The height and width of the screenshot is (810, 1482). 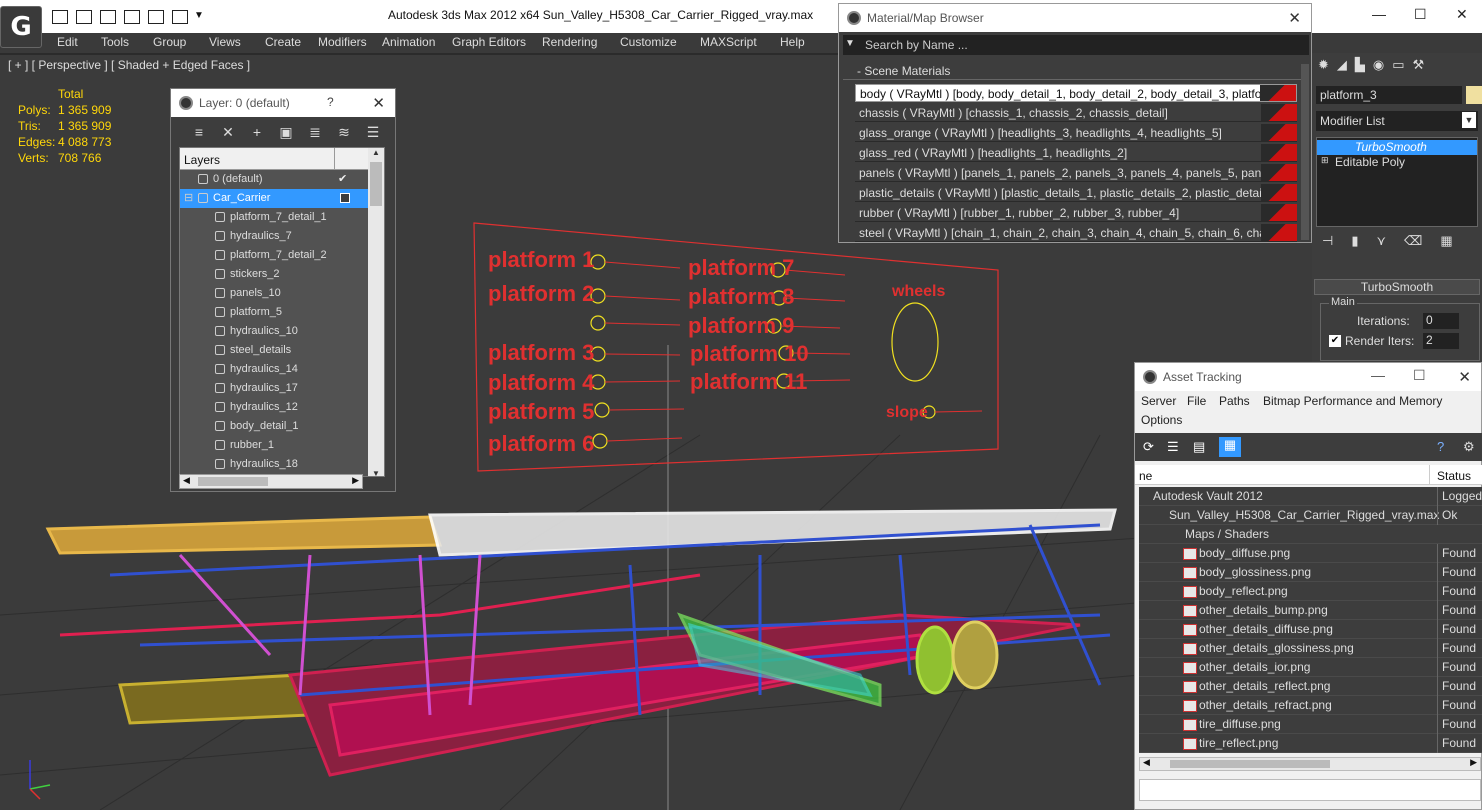 I want to click on hide-all-icon: ≋, so click(x=344, y=132).